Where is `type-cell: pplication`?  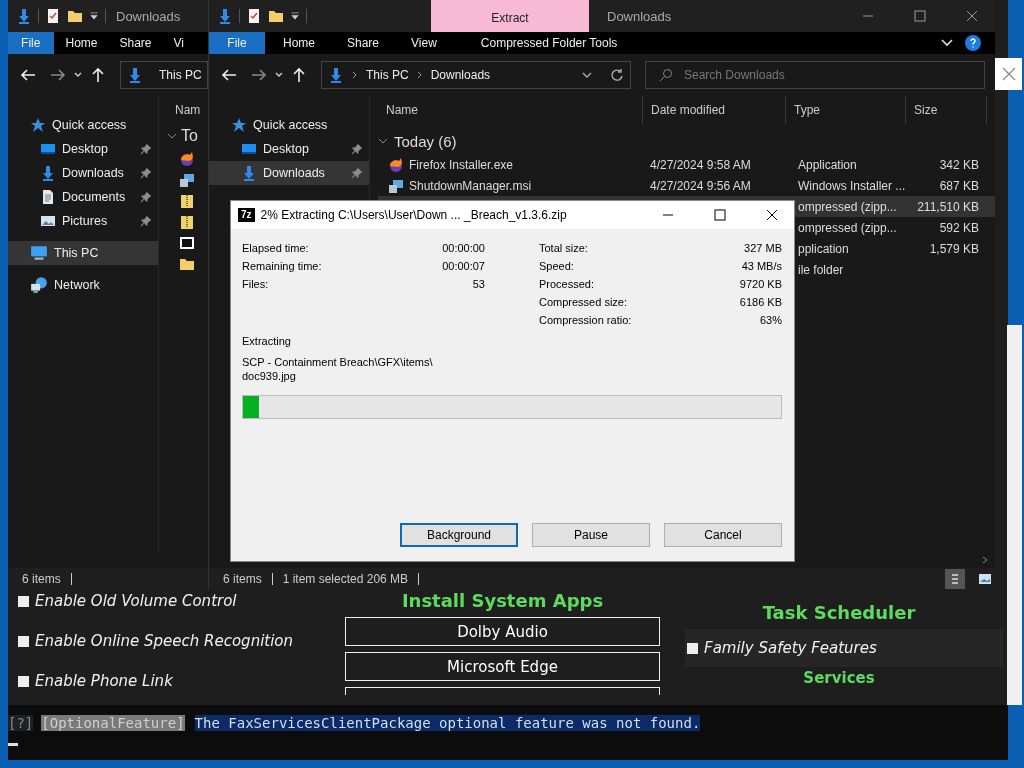 type-cell: pplication is located at coordinates (823, 248).